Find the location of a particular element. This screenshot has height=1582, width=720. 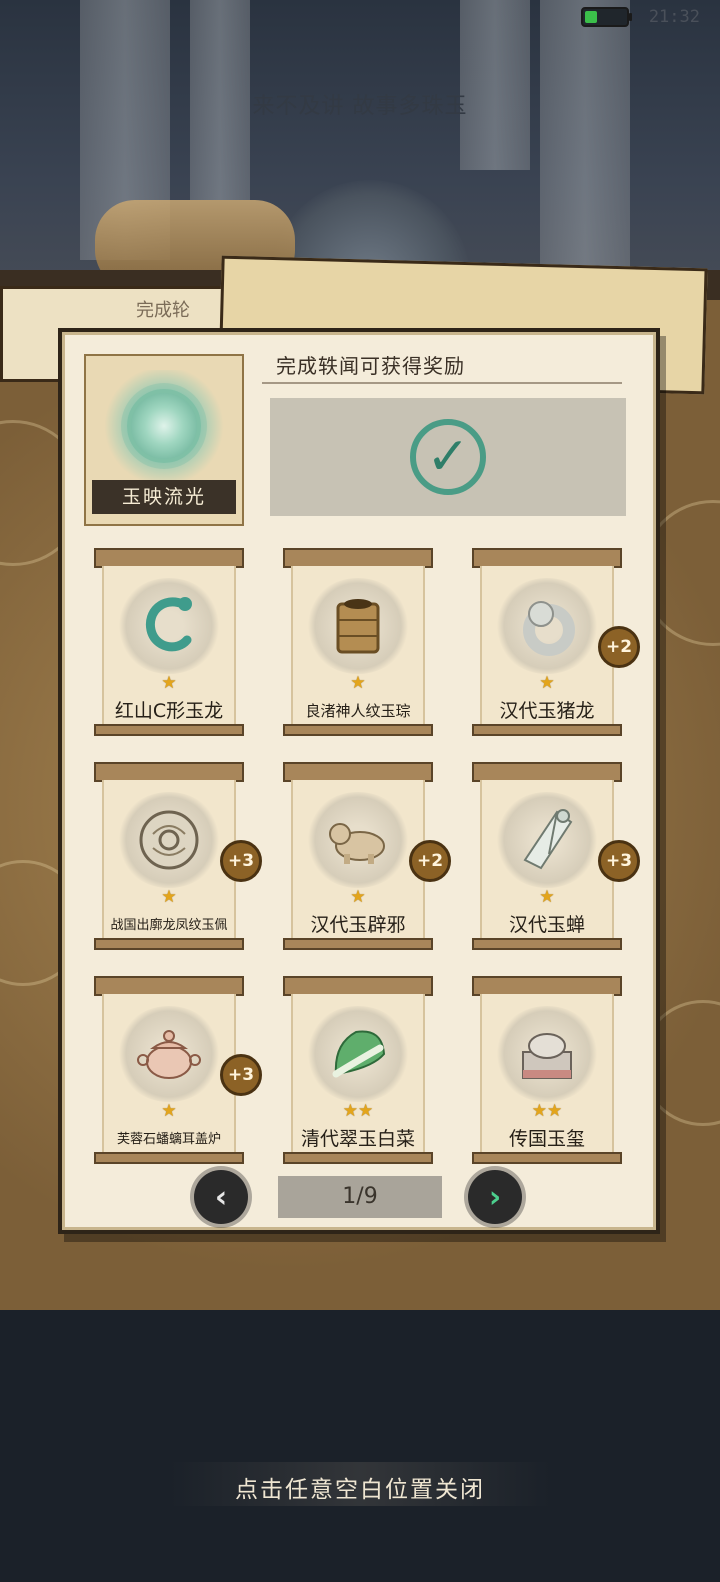

item-name: 清代翠玉白菜 is located at coordinates (357, 1139).